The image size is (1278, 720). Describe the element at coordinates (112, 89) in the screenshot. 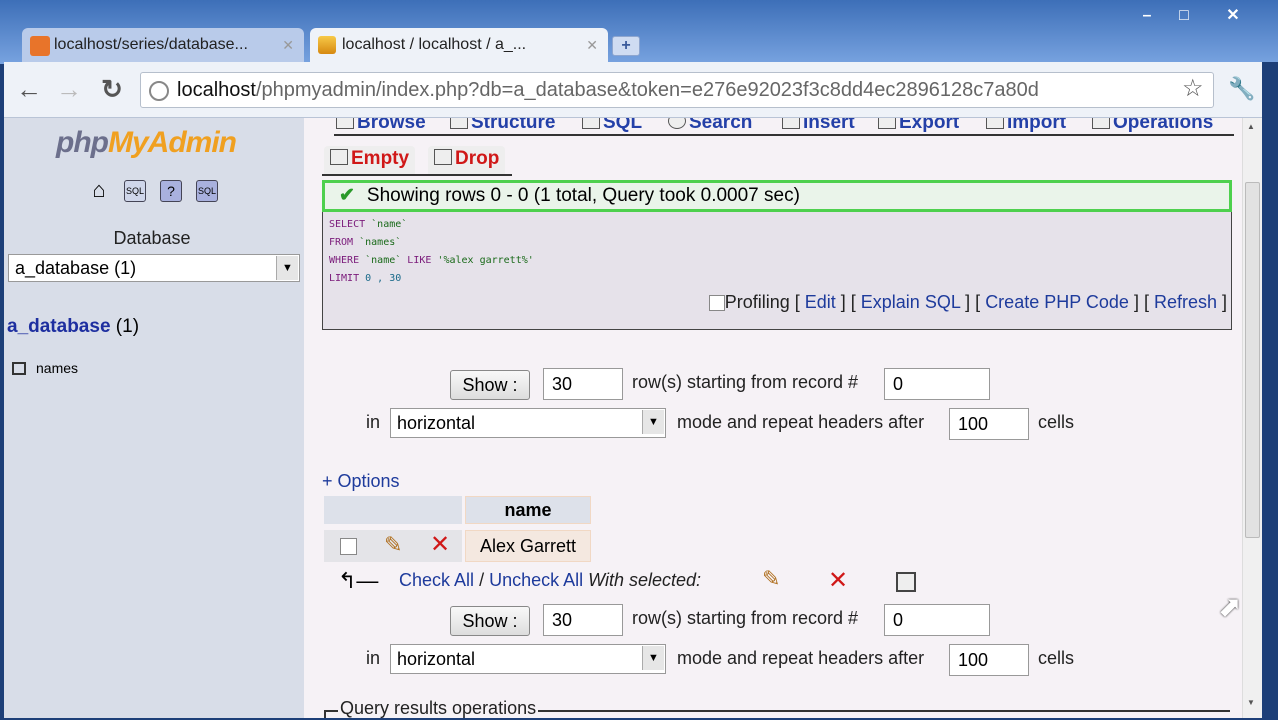

I see `reload-button: ↻` at that location.